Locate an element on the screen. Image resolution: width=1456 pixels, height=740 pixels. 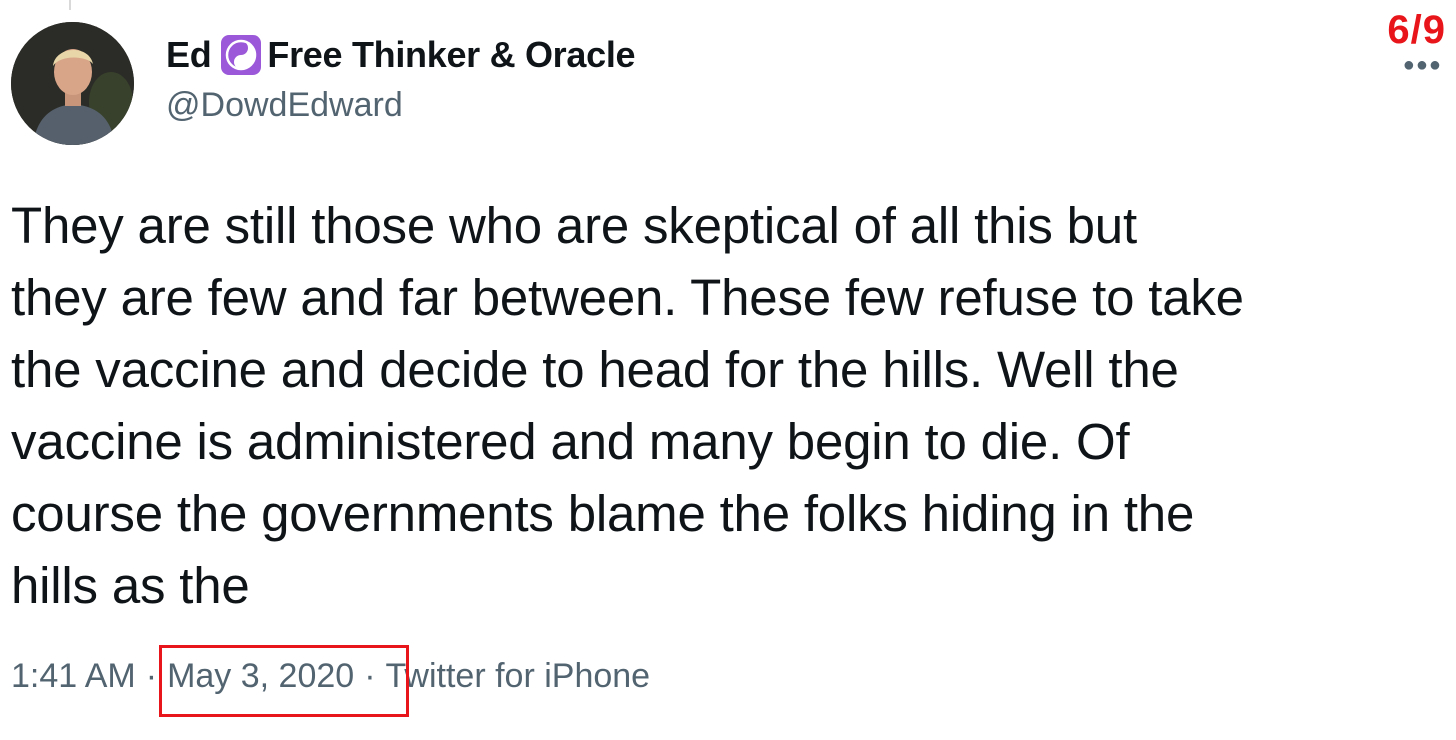
date-highlight-box is located at coordinates (284, 681).